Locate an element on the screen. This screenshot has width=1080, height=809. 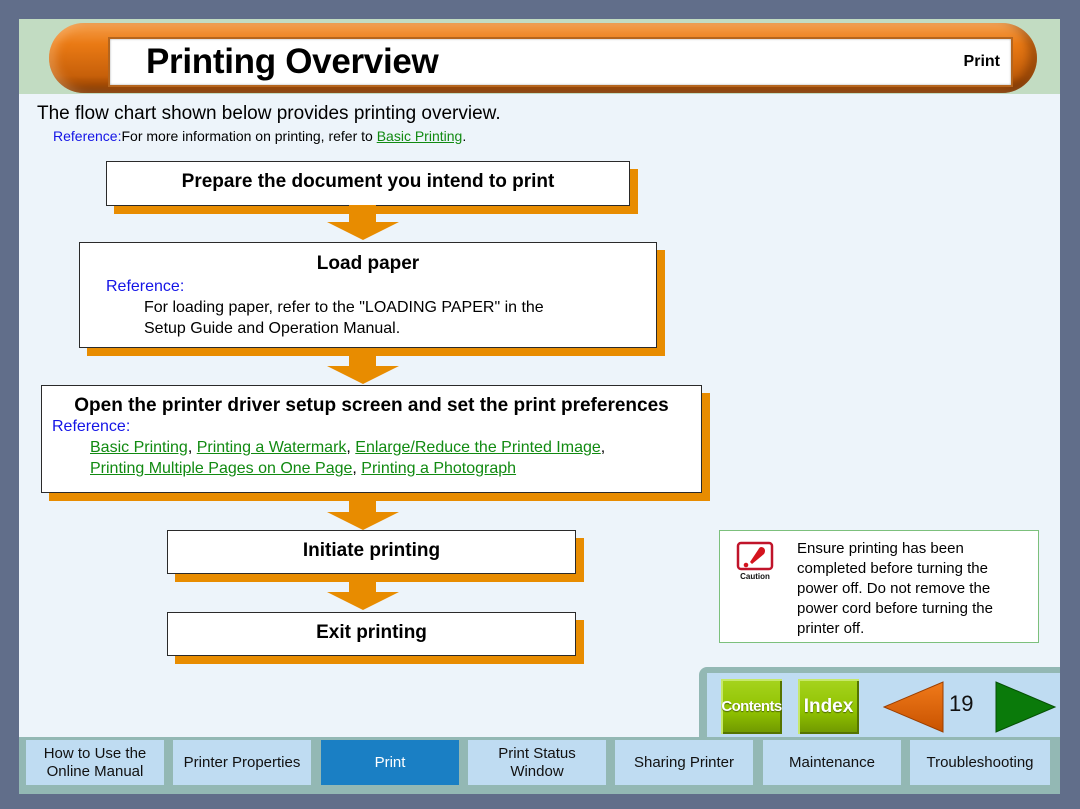
tab-label: Sharing Printer is located at coordinates (684, 762).